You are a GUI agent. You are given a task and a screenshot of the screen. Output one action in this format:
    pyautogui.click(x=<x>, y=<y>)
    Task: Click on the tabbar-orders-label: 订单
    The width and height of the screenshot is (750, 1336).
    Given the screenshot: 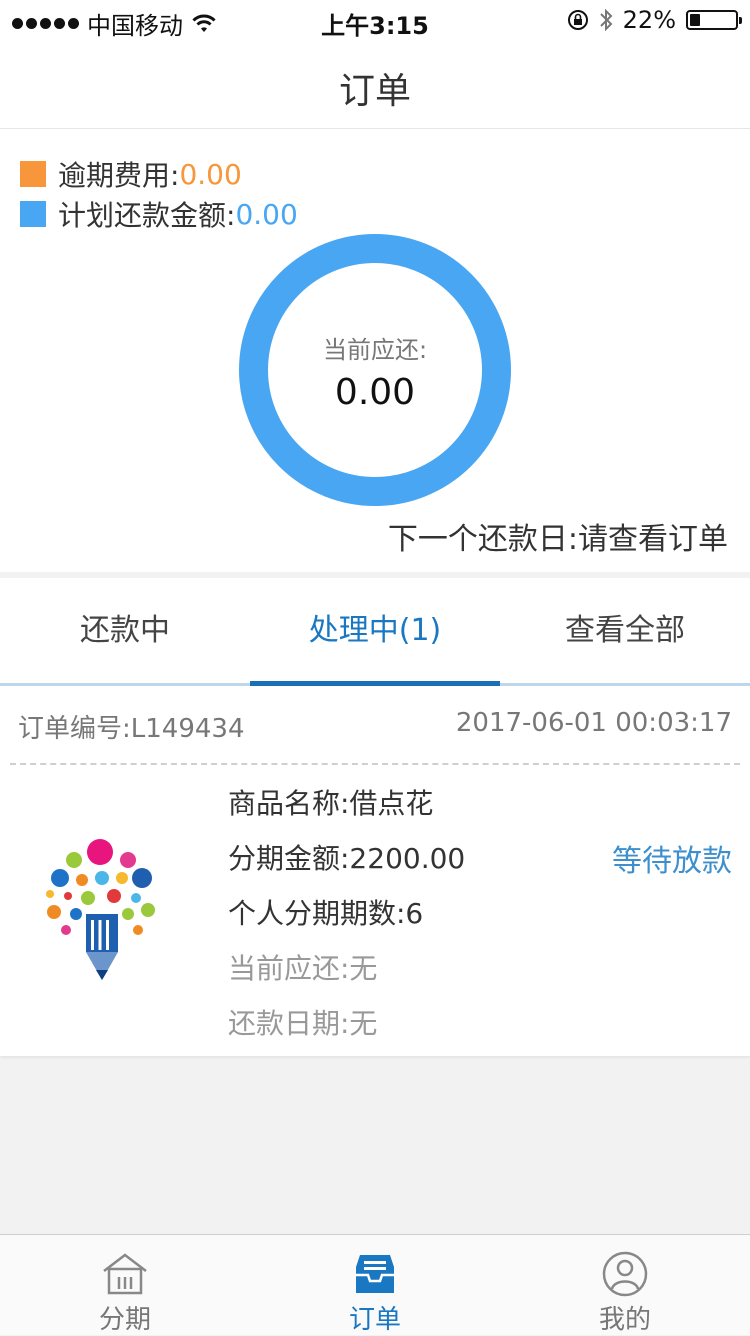 What is the action you would take?
    pyautogui.click(x=374, y=1320)
    